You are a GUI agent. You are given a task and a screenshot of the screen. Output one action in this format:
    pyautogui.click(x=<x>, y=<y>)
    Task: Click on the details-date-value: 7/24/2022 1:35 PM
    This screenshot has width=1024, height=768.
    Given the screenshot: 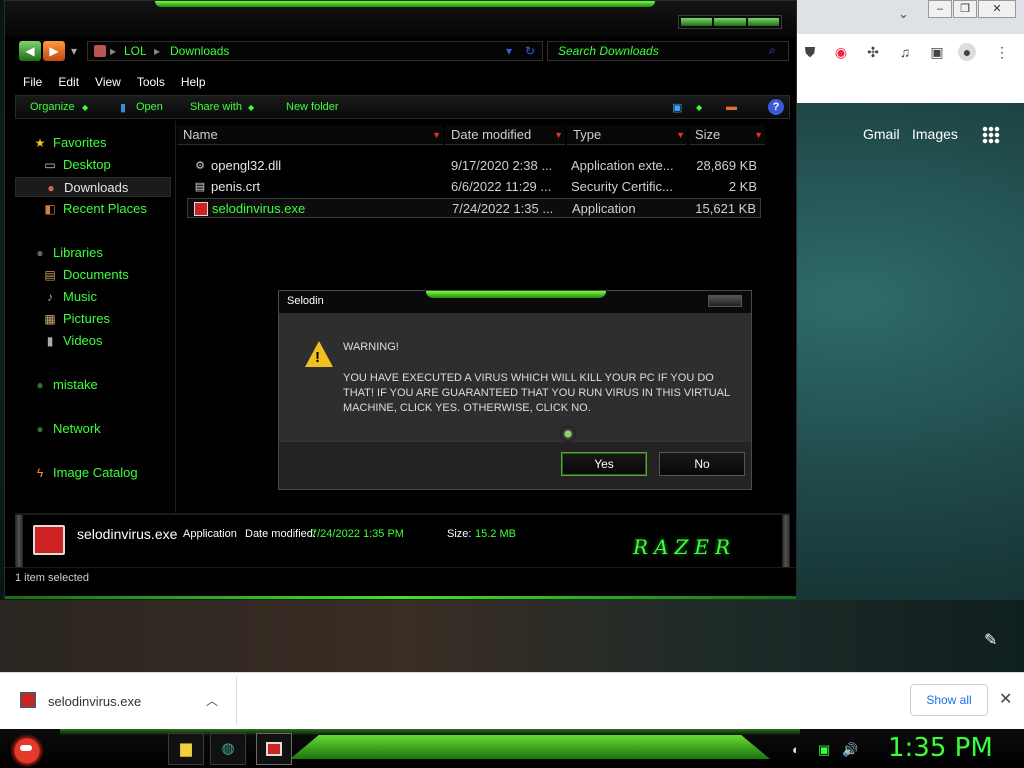 What is the action you would take?
    pyautogui.click(x=357, y=534)
    